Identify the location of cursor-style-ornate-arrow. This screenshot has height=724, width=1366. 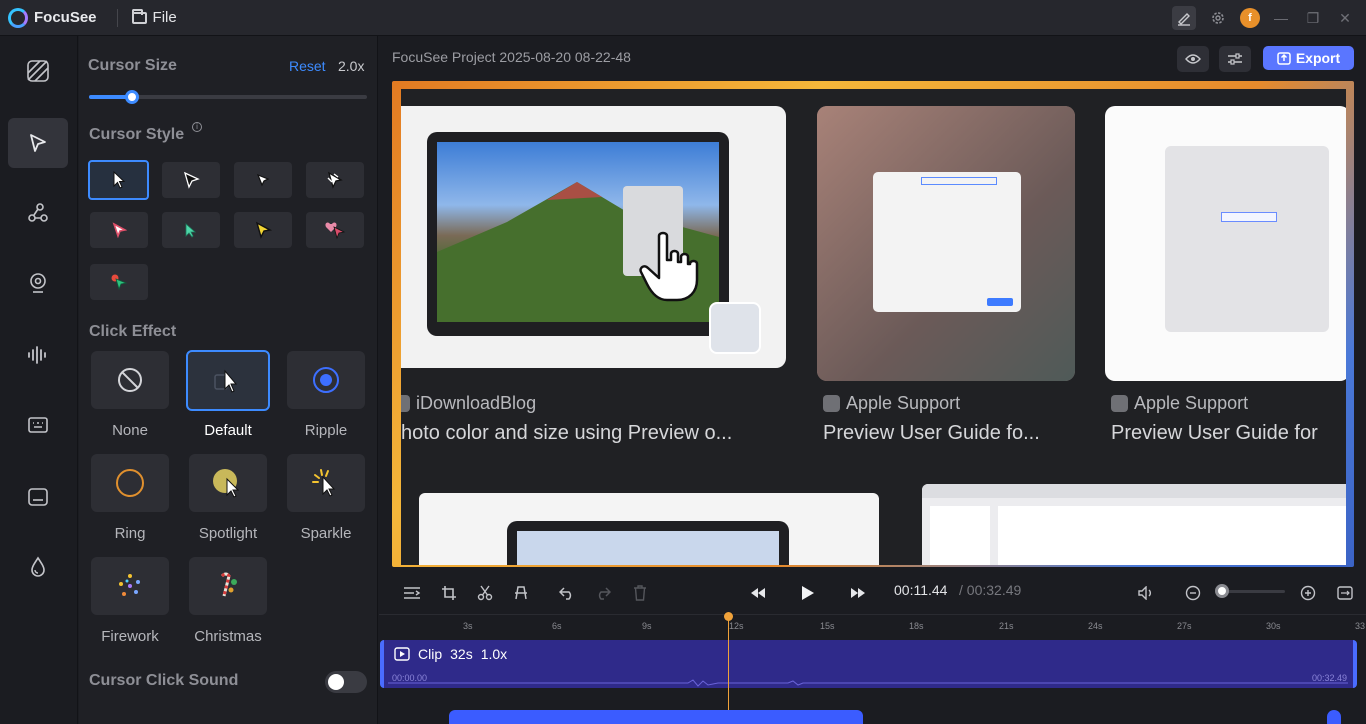
(335, 180).